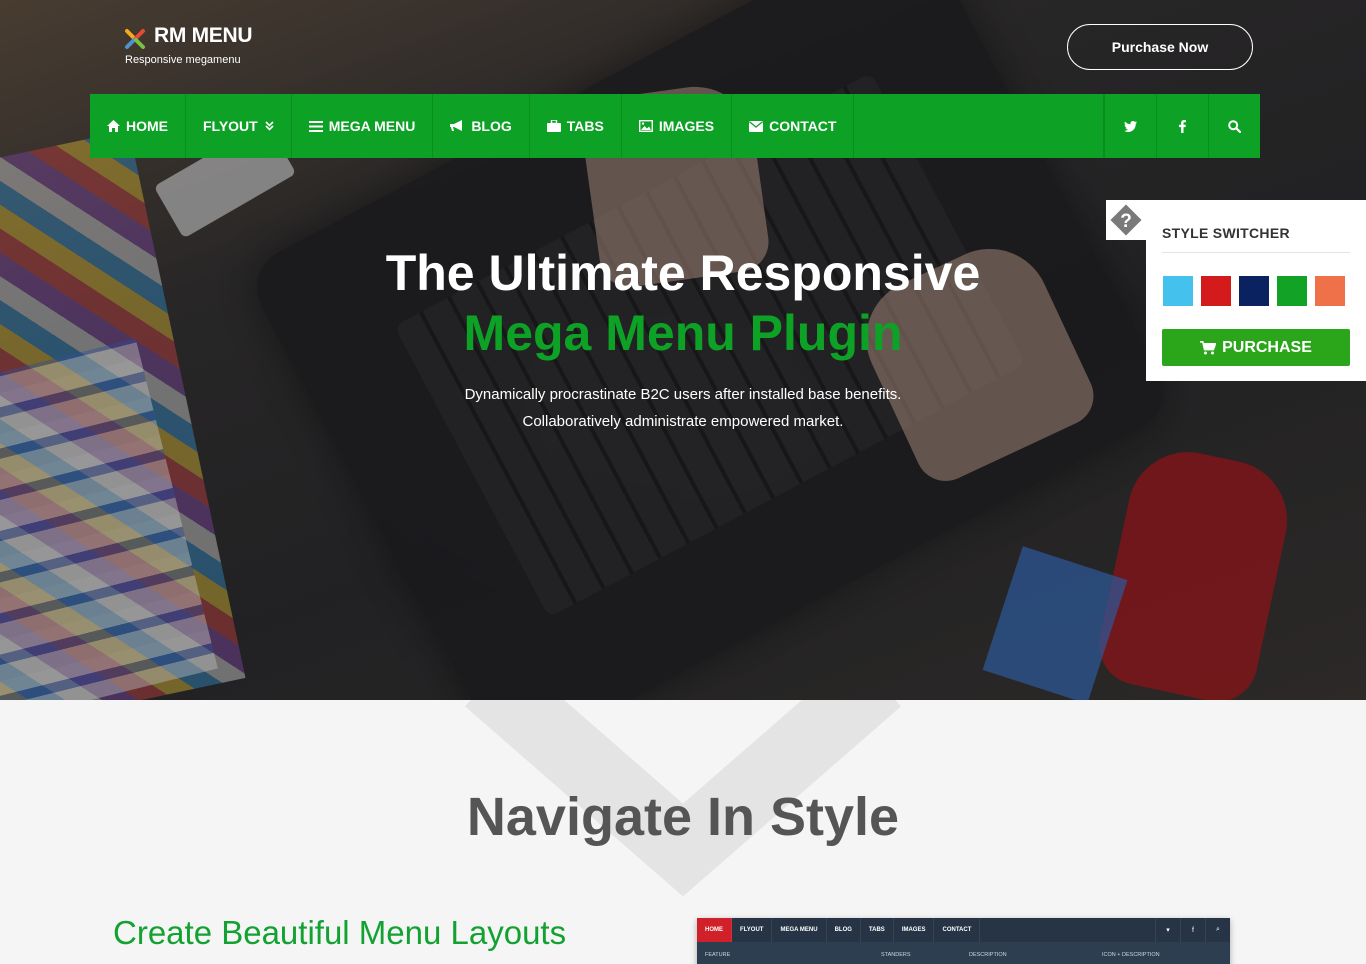 The width and height of the screenshot is (1366, 964). I want to click on search-button, so click(1234, 126).